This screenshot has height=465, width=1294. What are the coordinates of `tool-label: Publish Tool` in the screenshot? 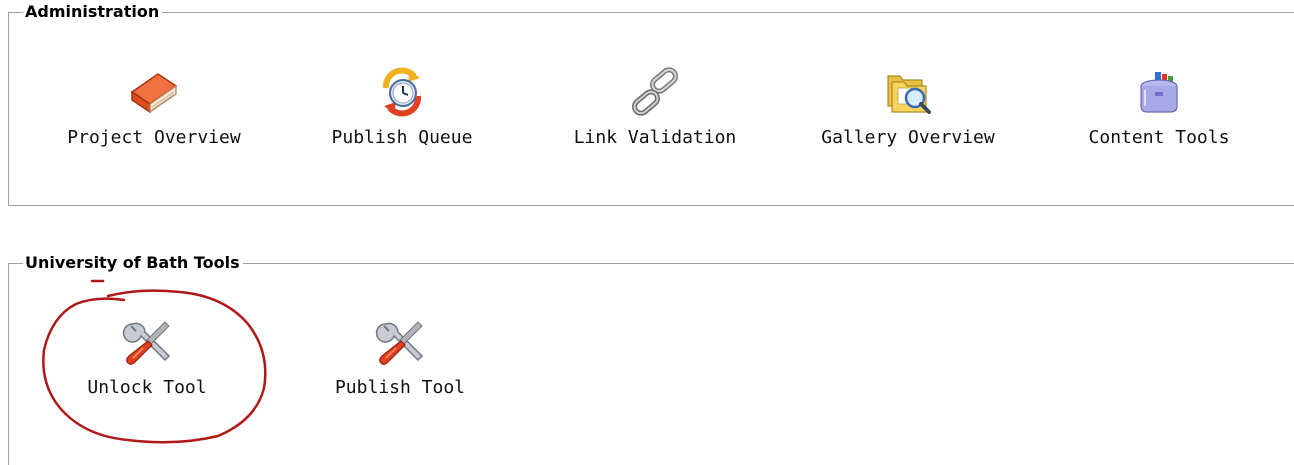 It's located at (400, 387).